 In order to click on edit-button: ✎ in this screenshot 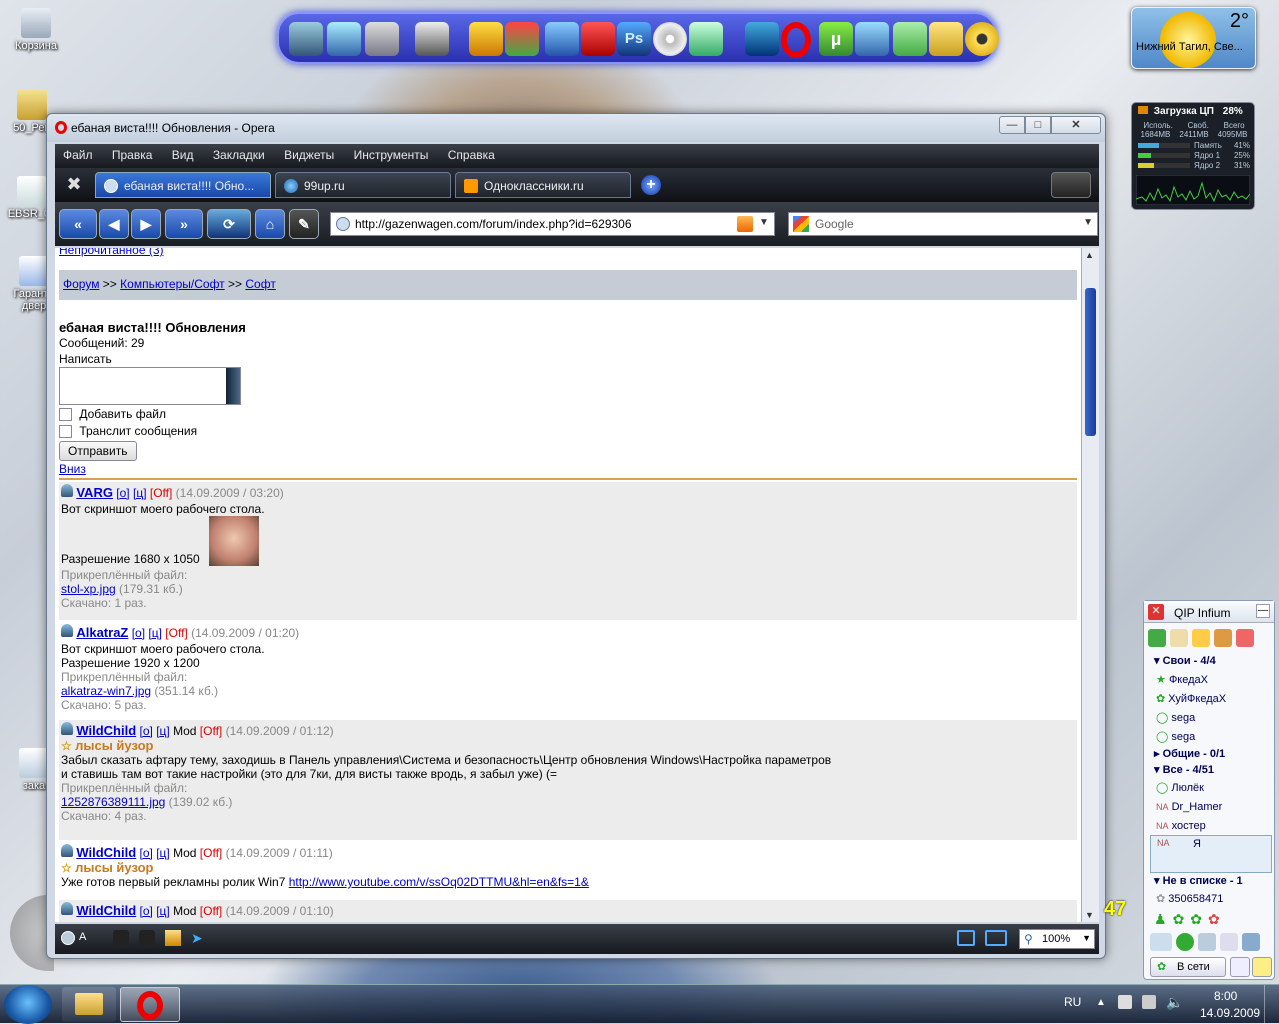, I will do `click(304, 224)`.